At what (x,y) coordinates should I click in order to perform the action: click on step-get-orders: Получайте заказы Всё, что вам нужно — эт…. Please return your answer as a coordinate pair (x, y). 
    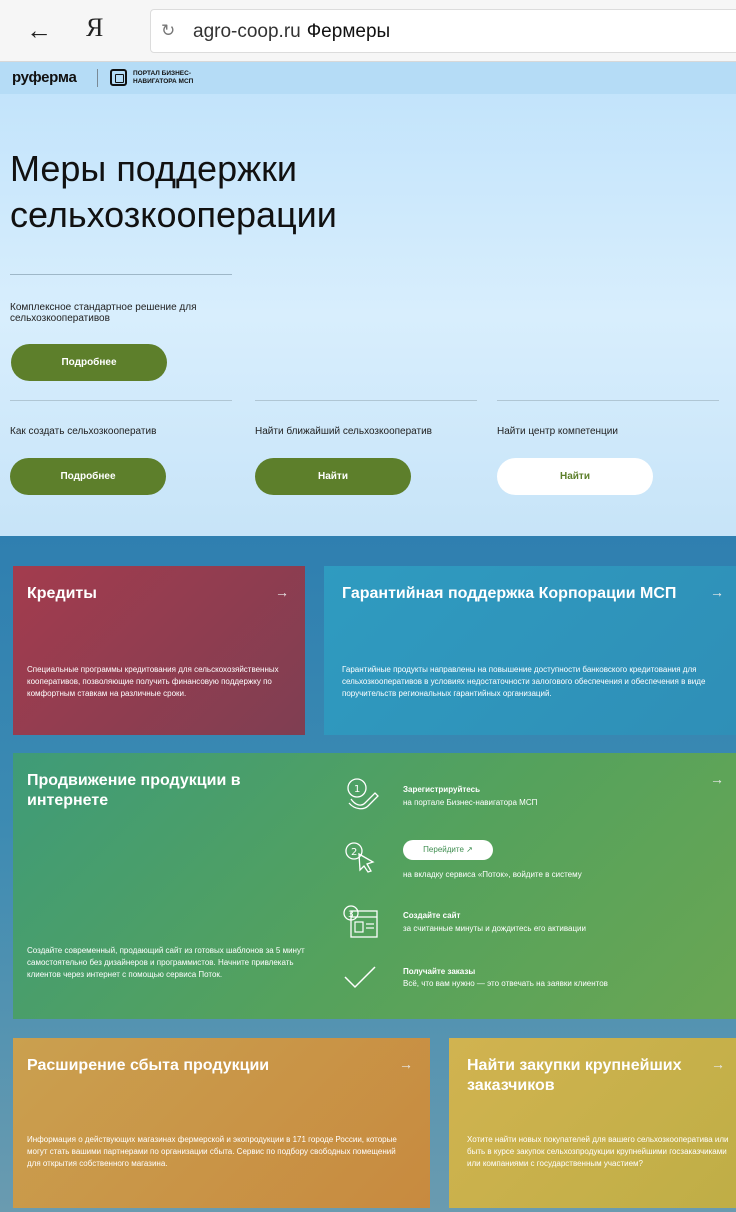
    Looking at the image, I should click on (529, 983).